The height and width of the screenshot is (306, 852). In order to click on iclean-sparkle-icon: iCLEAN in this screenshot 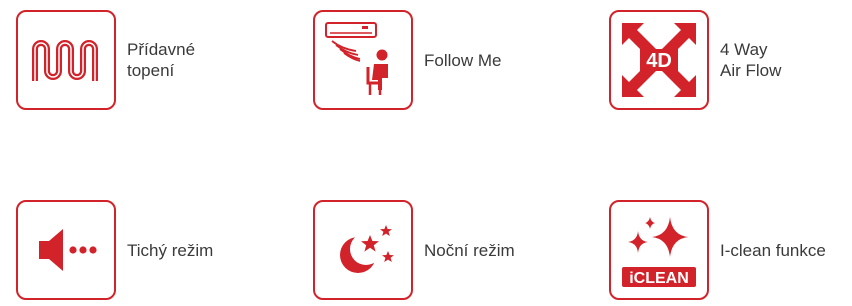, I will do `click(659, 250)`.